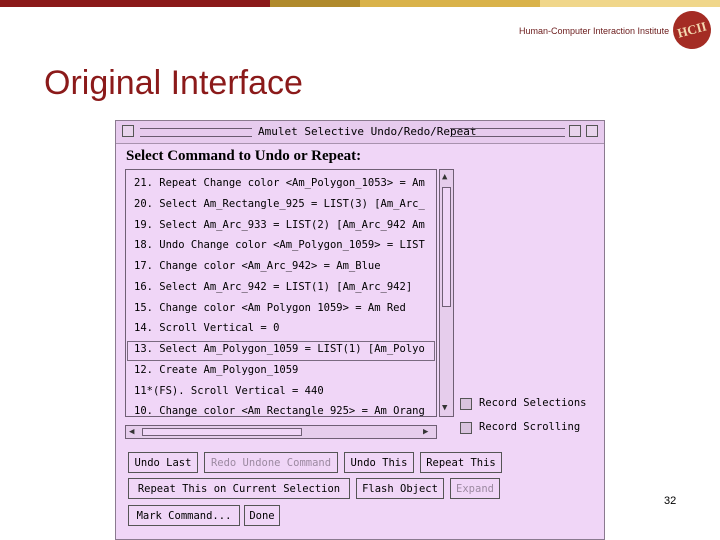 This screenshot has height=540, width=720. What do you see at coordinates (444, 408) in the screenshot?
I see `scroll-down-icon: ▼` at bounding box center [444, 408].